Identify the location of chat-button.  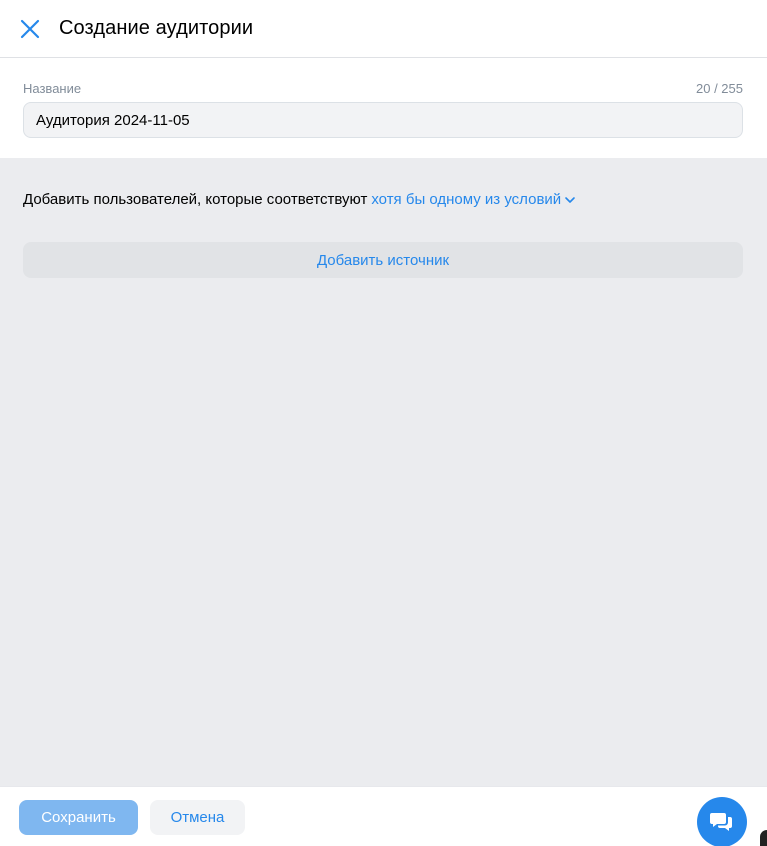
(722, 821).